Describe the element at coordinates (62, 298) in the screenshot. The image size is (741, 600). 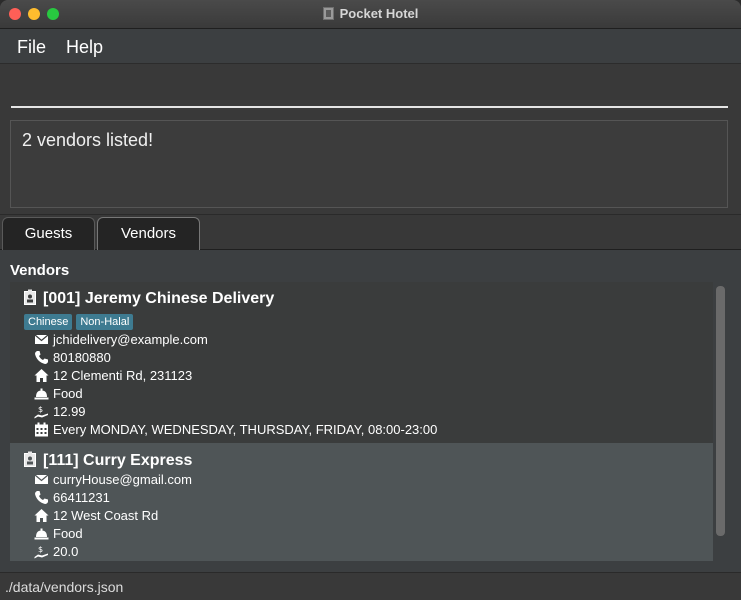
I see `vendor-id: [001]` at that location.